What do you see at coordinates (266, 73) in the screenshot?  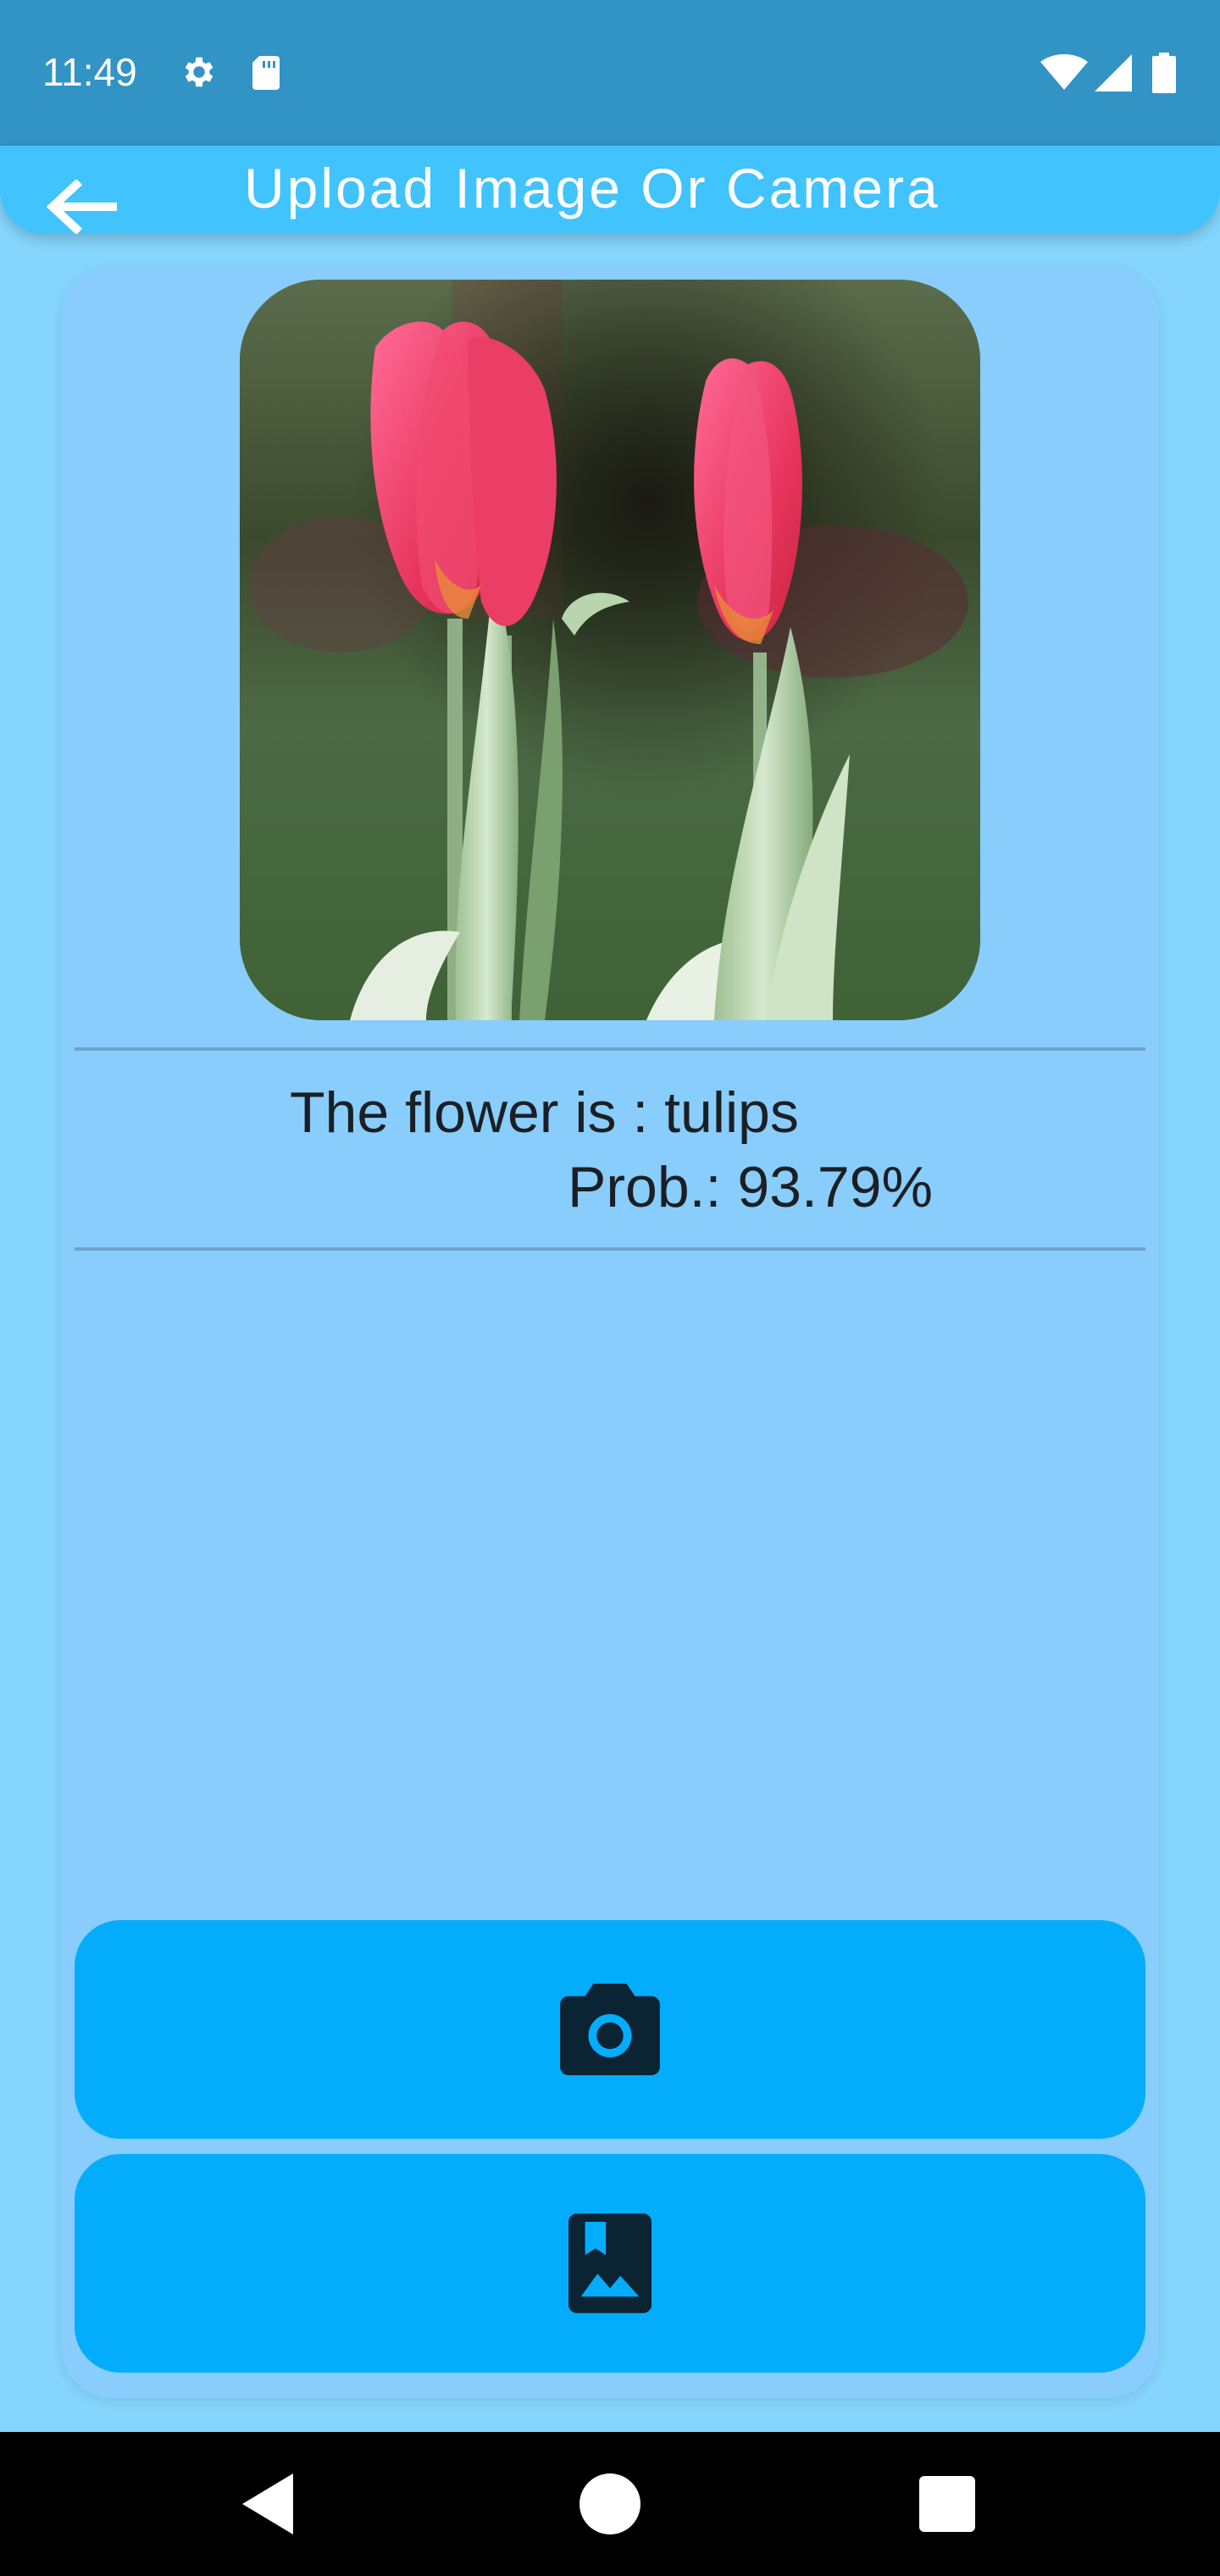 I see `sd-card-icon` at bounding box center [266, 73].